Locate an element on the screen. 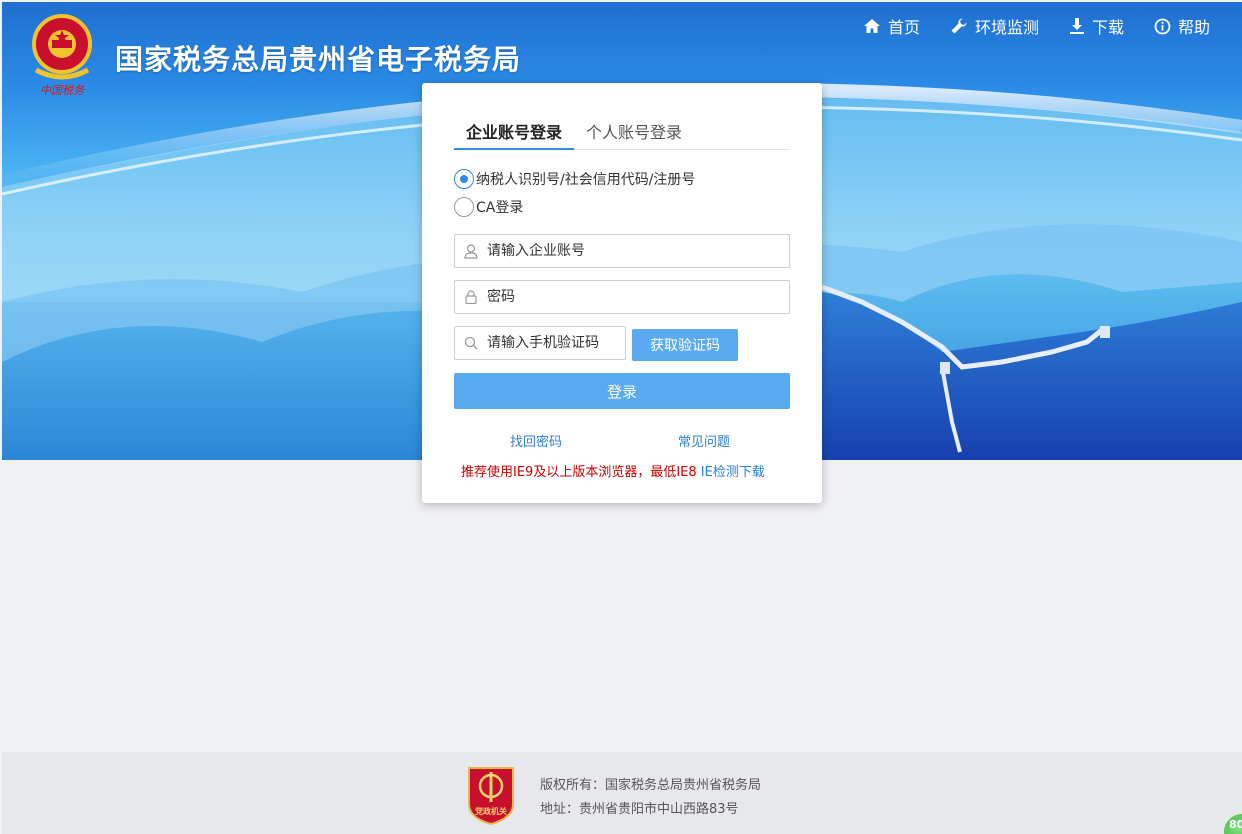  footer: 党政机关 版权所有：国家税务总局贵州省税务局 地址：贵州省贵阳市中山西路83号 is located at coordinates (622, 793).